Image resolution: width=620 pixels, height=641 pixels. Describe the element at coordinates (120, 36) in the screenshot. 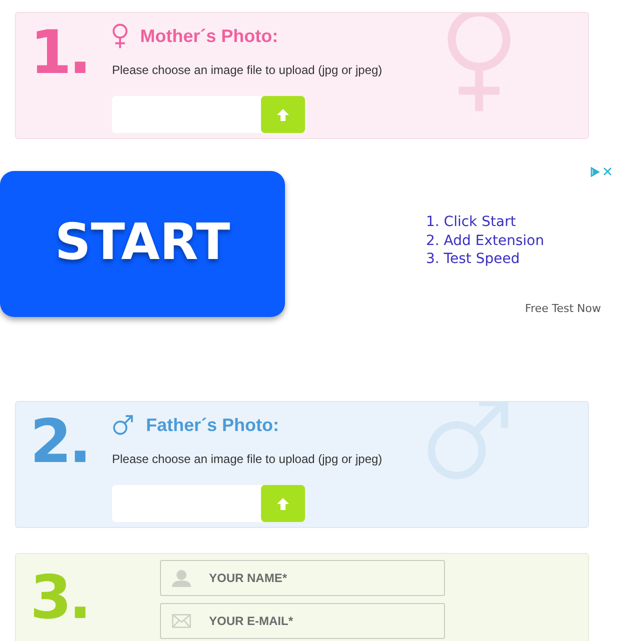

I see `female-symbol-icon` at that location.